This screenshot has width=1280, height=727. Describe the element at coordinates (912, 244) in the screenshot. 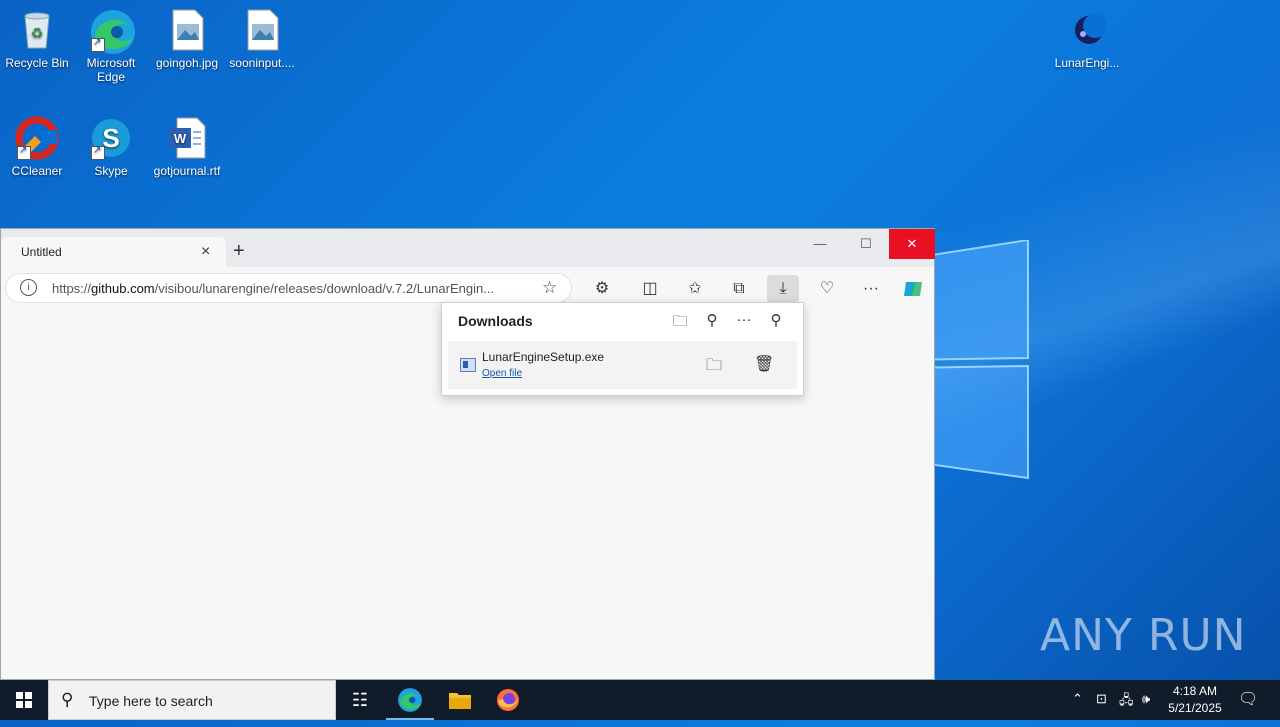

I see `close-button: ✕` at that location.